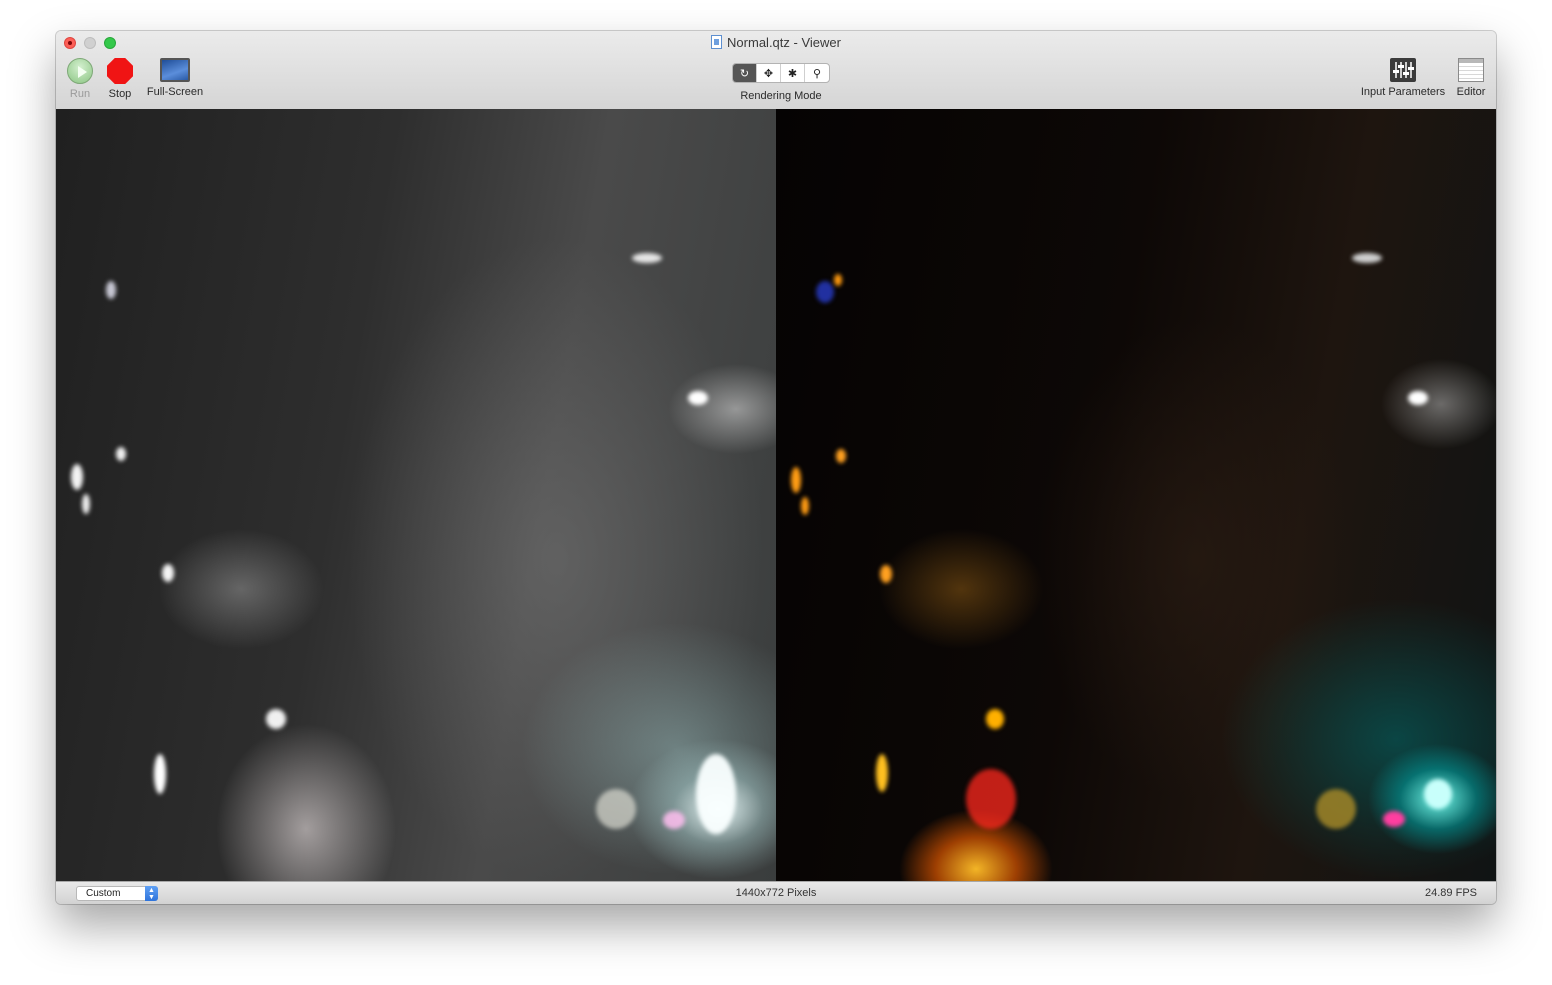  I want to click on status-bar: Custom ▲ ▼ 1440x772 Pixels 24.89 FPS, so click(776, 892).